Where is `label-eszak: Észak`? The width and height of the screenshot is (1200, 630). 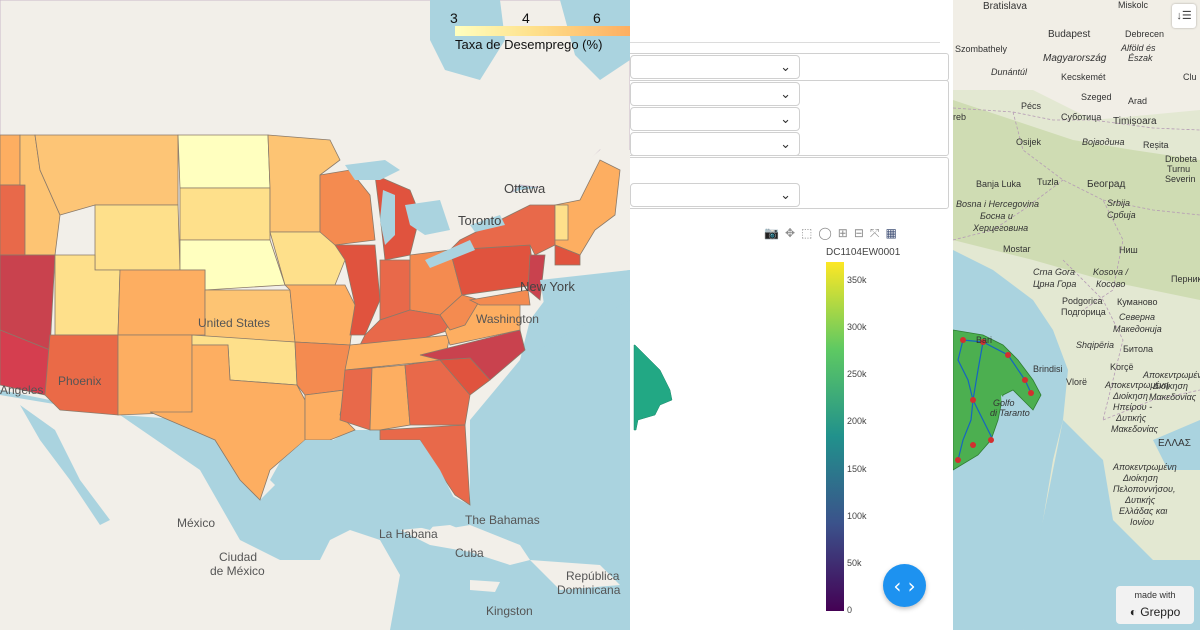
label-eszak: Észak is located at coordinates (1140, 58).